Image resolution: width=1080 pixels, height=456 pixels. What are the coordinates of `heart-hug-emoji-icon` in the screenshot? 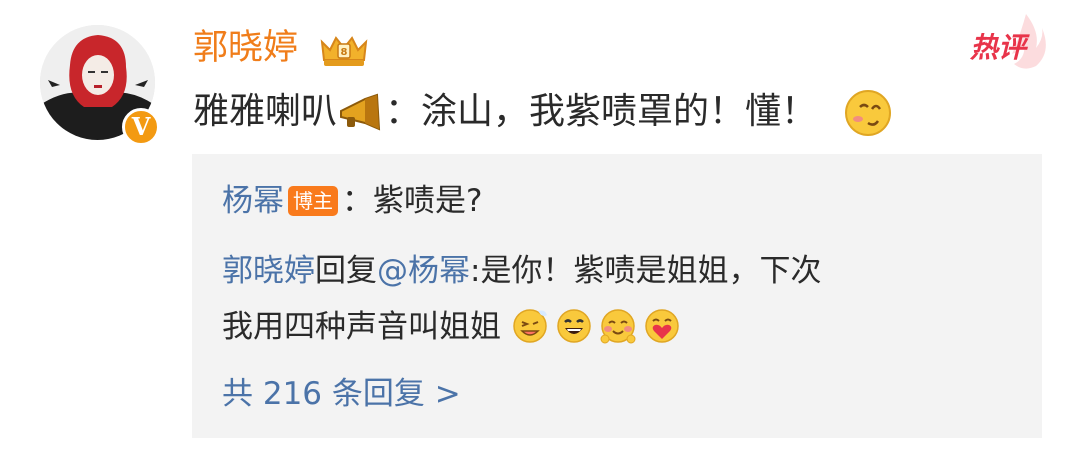 It's located at (662, 326).